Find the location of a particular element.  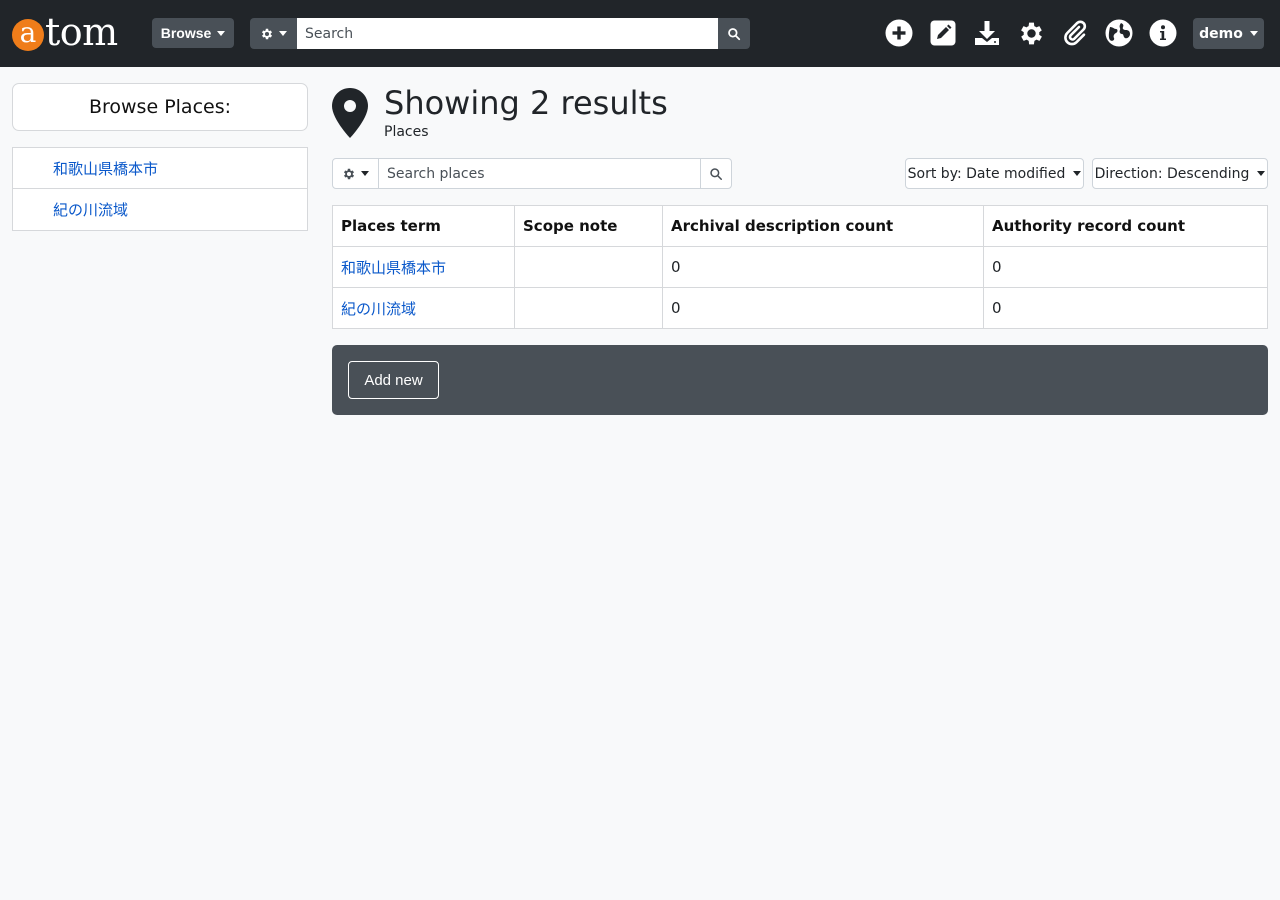

places-search-options-button is located at coordinates (355, 173).